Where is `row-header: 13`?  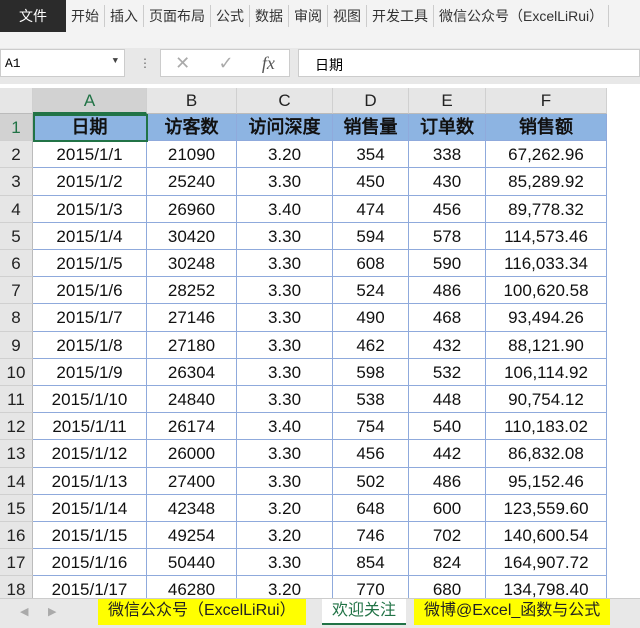
row-header: 13 is located at coordinates (16, 454).